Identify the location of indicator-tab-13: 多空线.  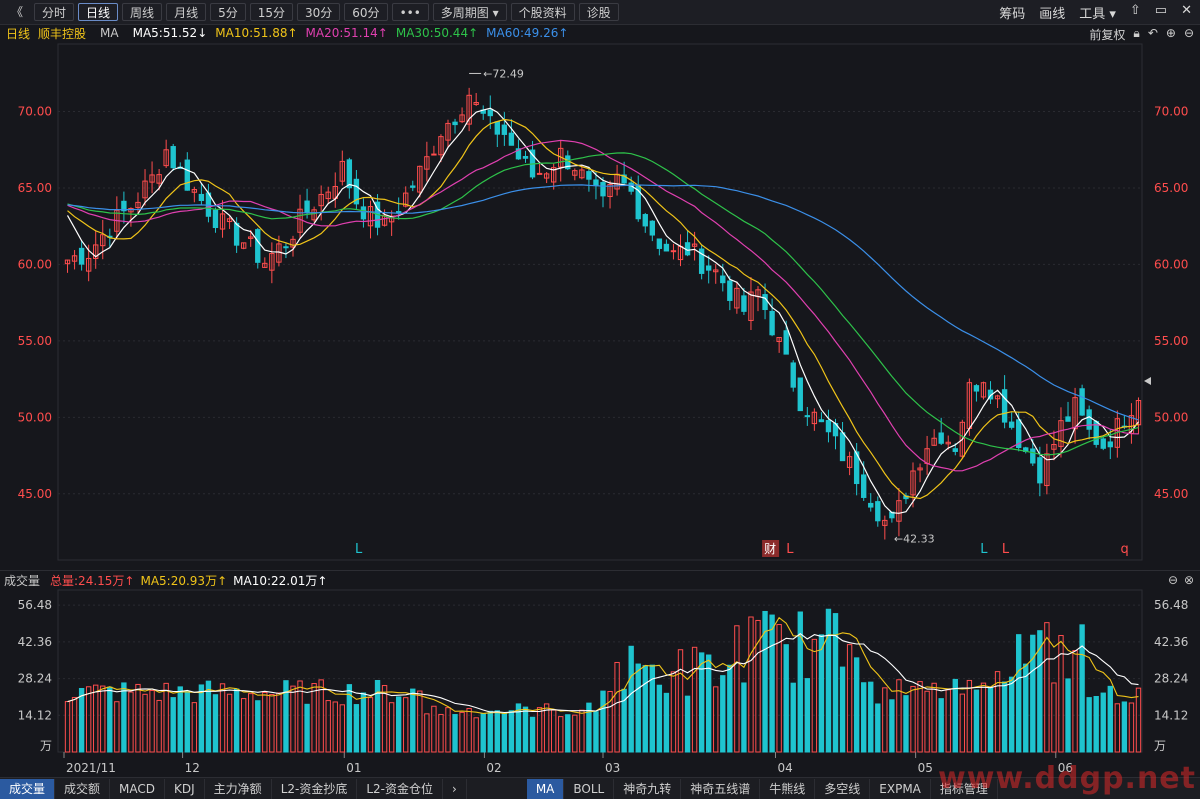
(843, 788).